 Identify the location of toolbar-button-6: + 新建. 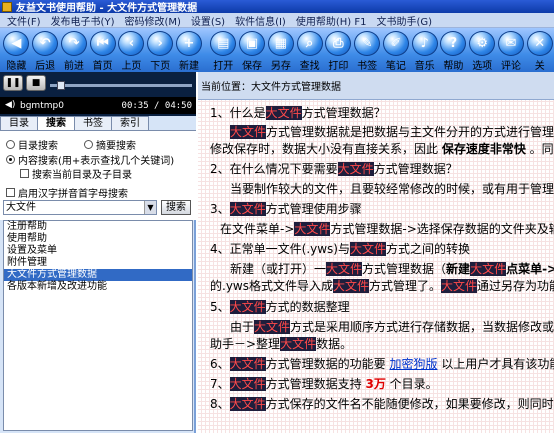
(189, 50).